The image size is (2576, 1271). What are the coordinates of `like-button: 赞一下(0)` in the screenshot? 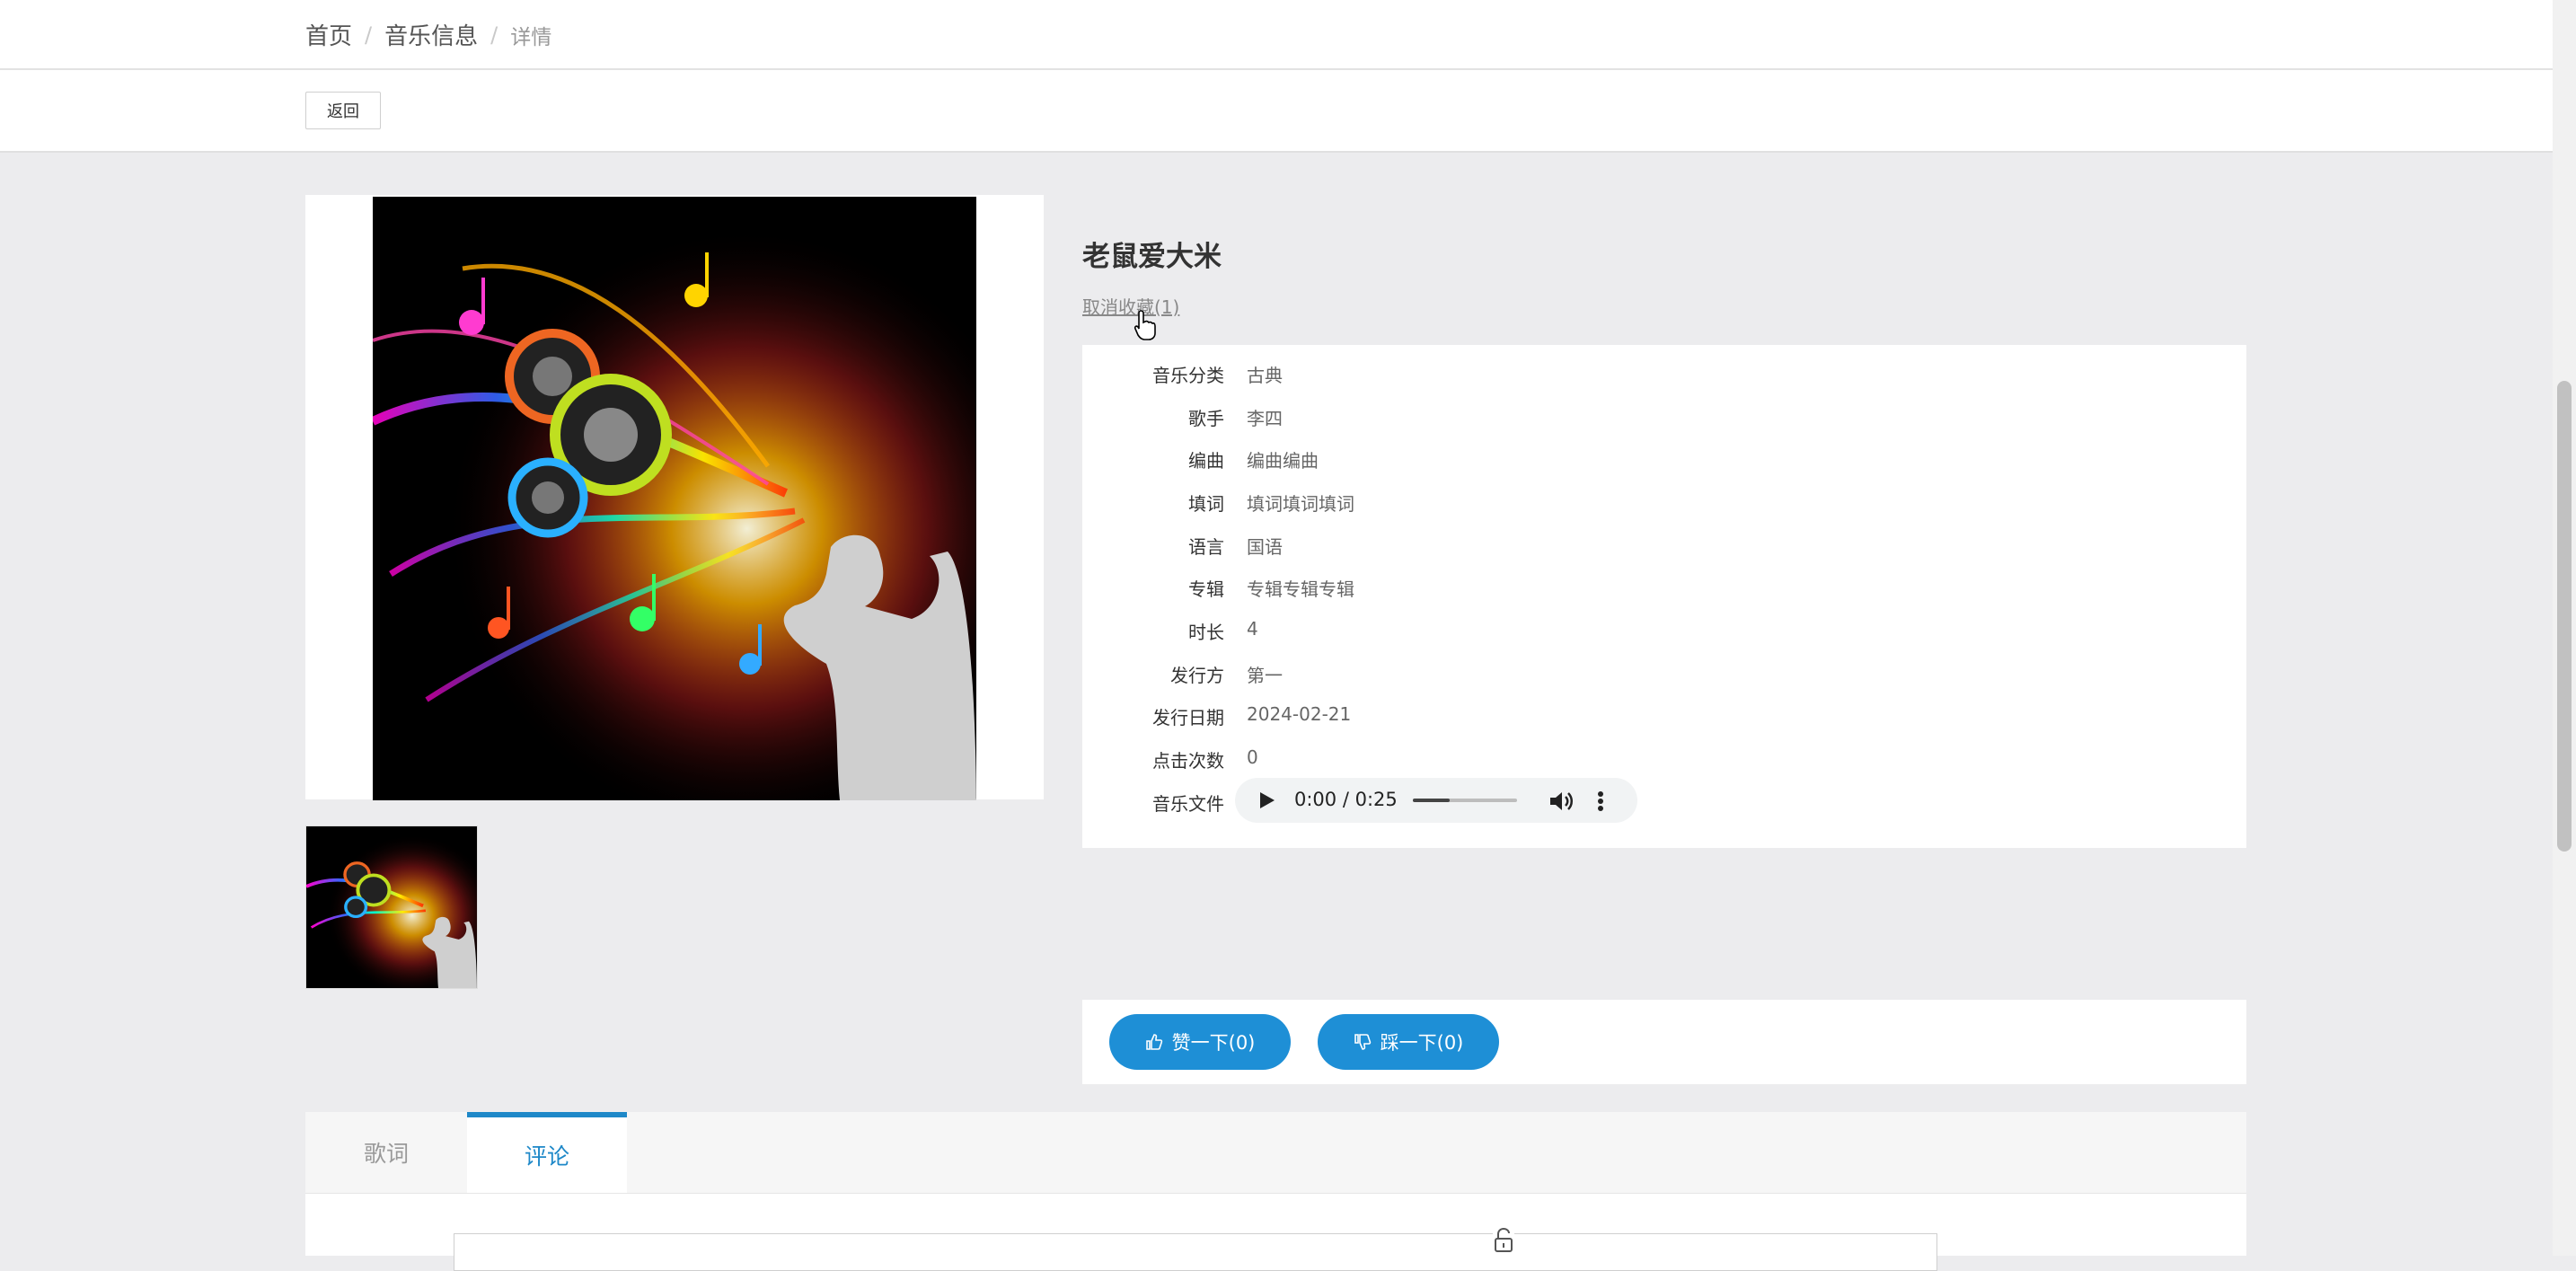 It's located at (1200, 1042).